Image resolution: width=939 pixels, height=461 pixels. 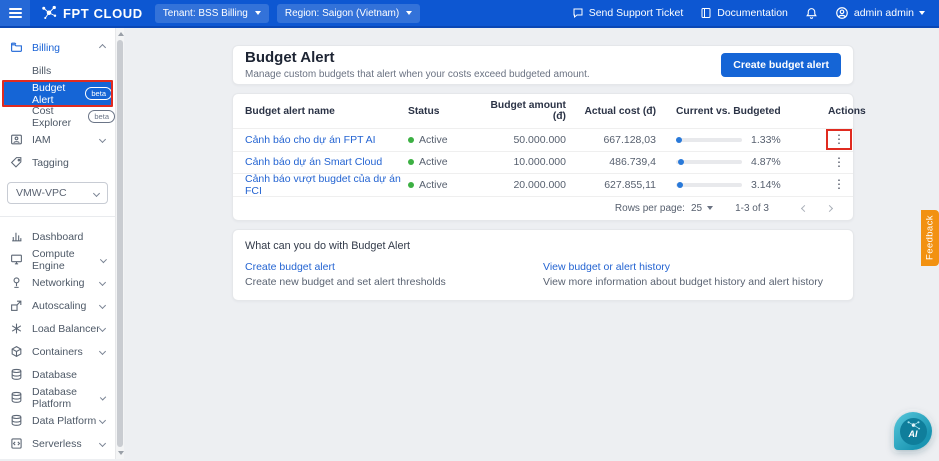 What do you see at coordinates (543, 207) in the screenshot?
I see `pagination-bar: Rows per page: 25 1-3 of 3` at bounding box center [543, 207].